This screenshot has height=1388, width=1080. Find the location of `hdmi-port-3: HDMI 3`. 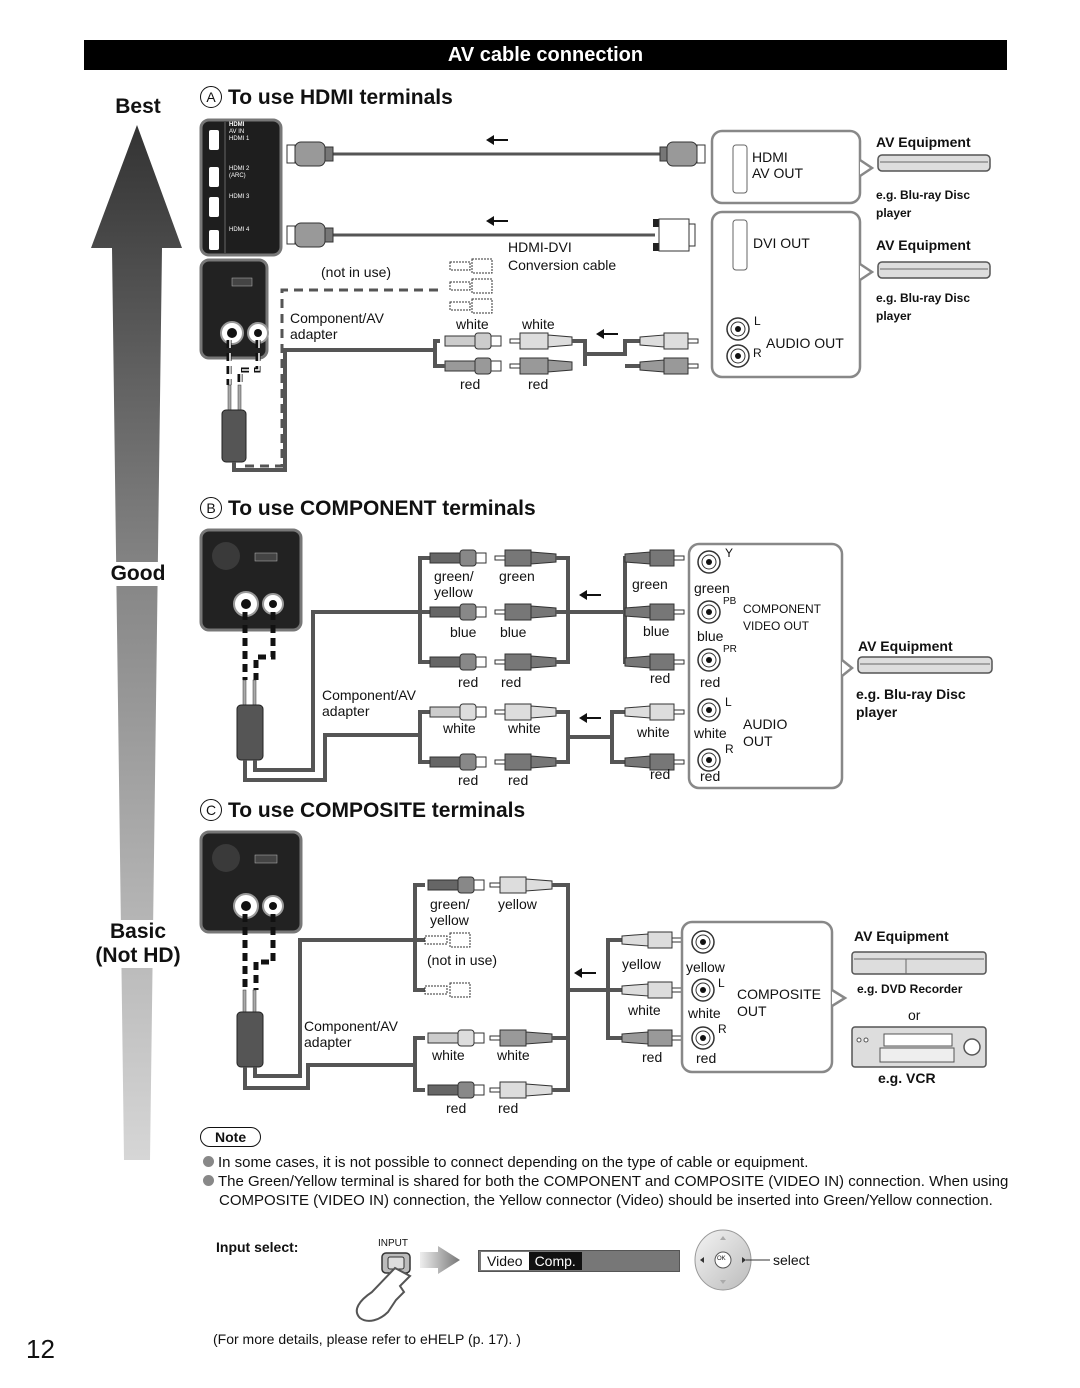

hdmi-port-3: HDMI 3 is located at coordinates (239, 197).